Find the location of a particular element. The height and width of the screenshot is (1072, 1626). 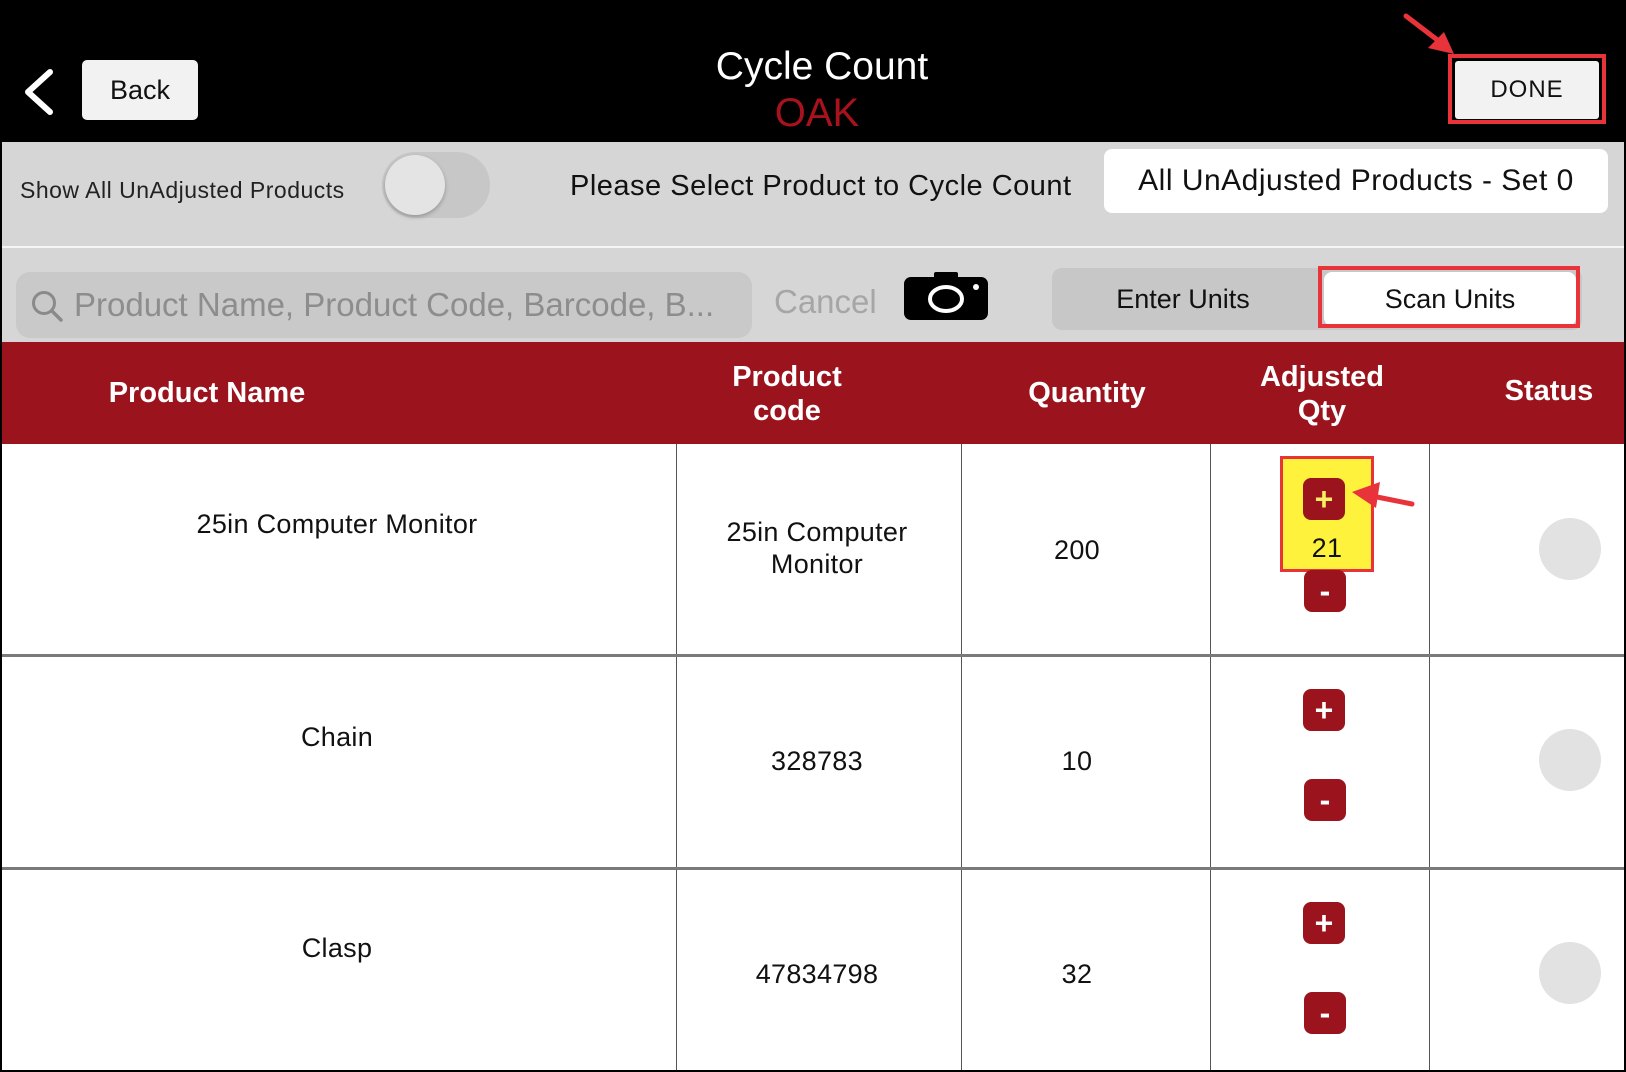

column-header-product-code-line2: code is located at coordinates (787, 411).